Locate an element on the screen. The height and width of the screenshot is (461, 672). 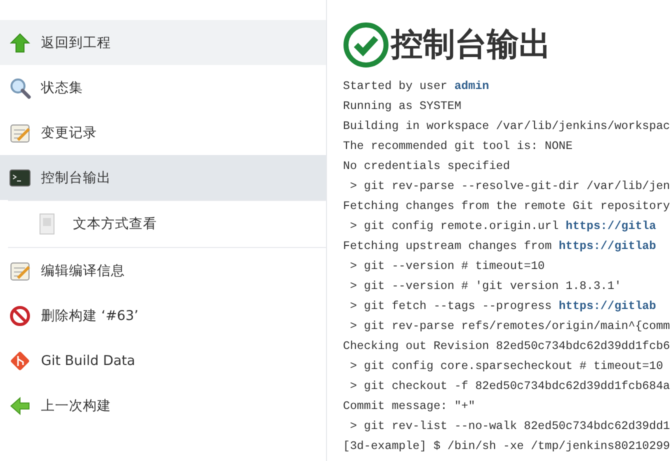
console-line: Running as SYSTEM is located at coordinates (402, 107).